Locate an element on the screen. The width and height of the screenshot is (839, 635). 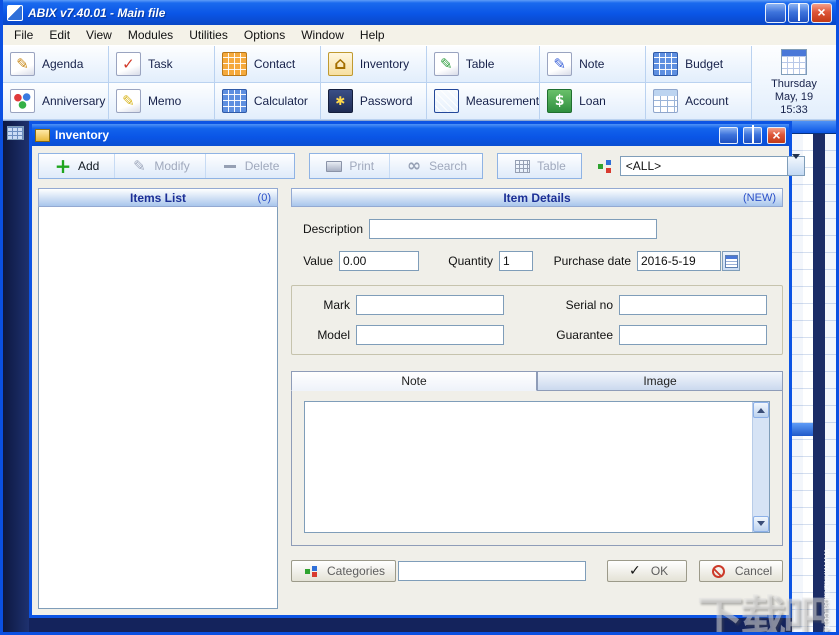
items-list-title: Items List is located at coordinates (157, 197).